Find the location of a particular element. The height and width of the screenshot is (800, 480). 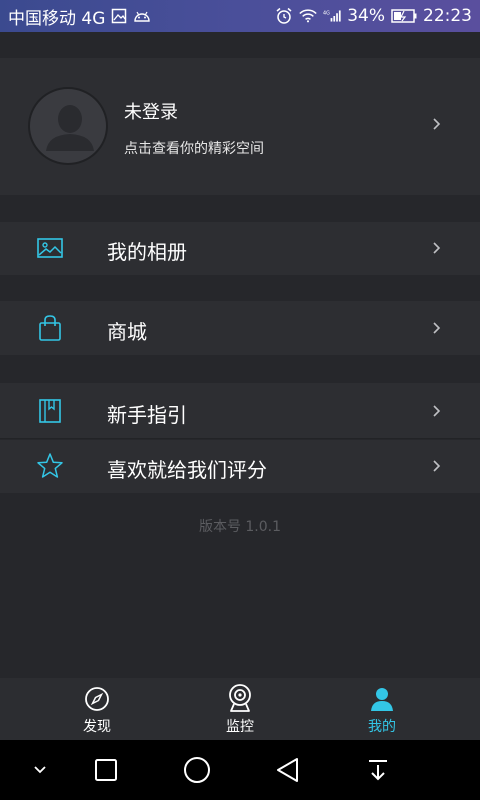

shopping-bag-icon is located at coordinates (50, 328).